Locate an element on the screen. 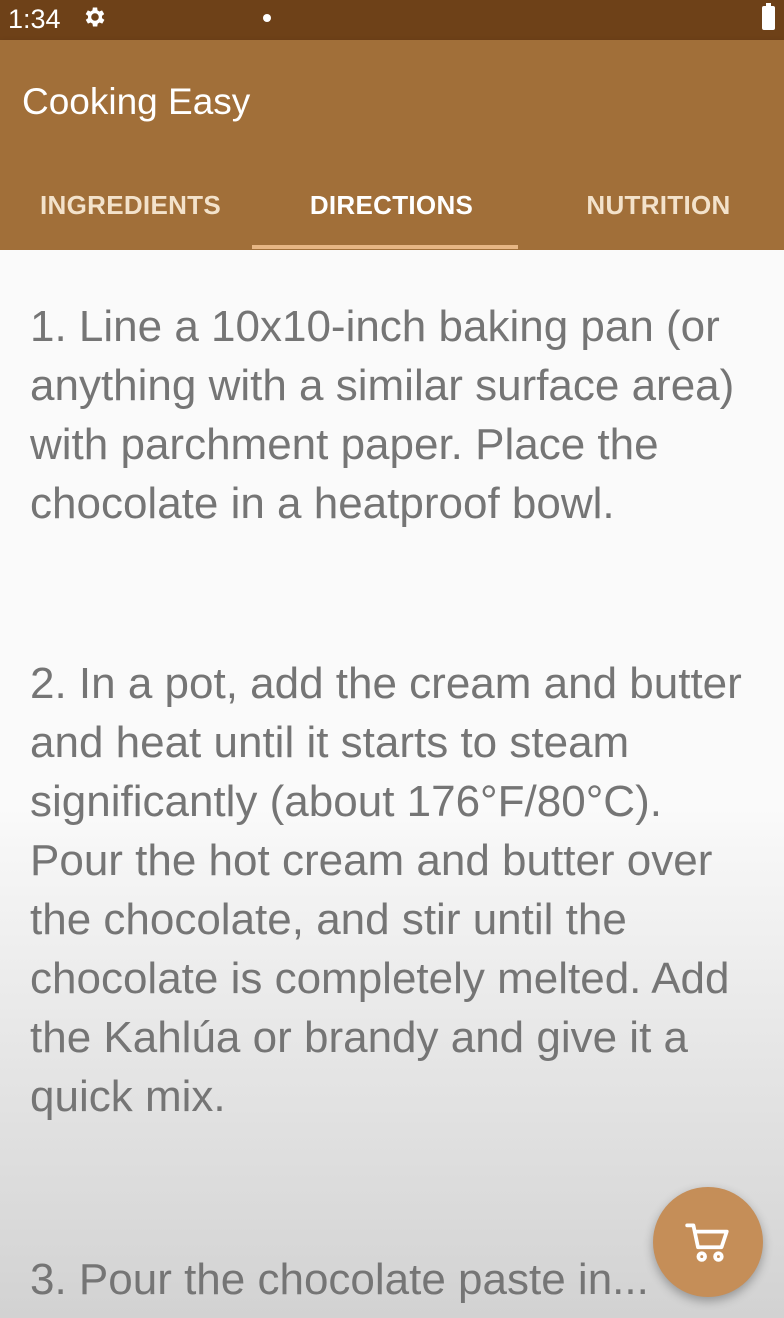 The width and height of the screenshot is (784, 1318). app-title: Cooking Easy is located at coordinates (136, 101).